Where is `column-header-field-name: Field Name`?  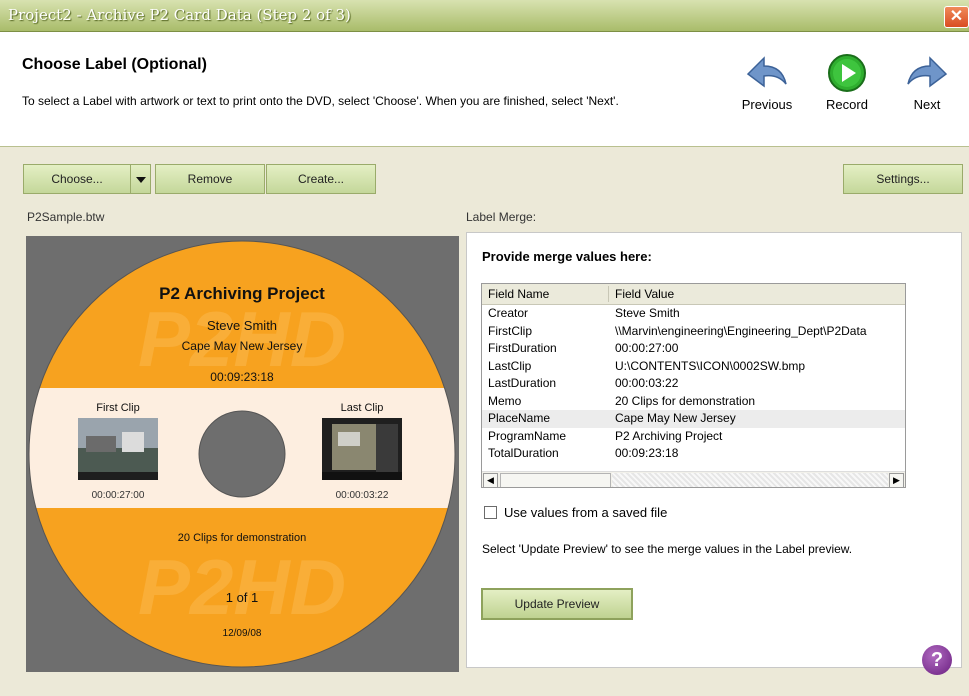
column-header-field-name: Field Name is located at coordinates (518, 294).